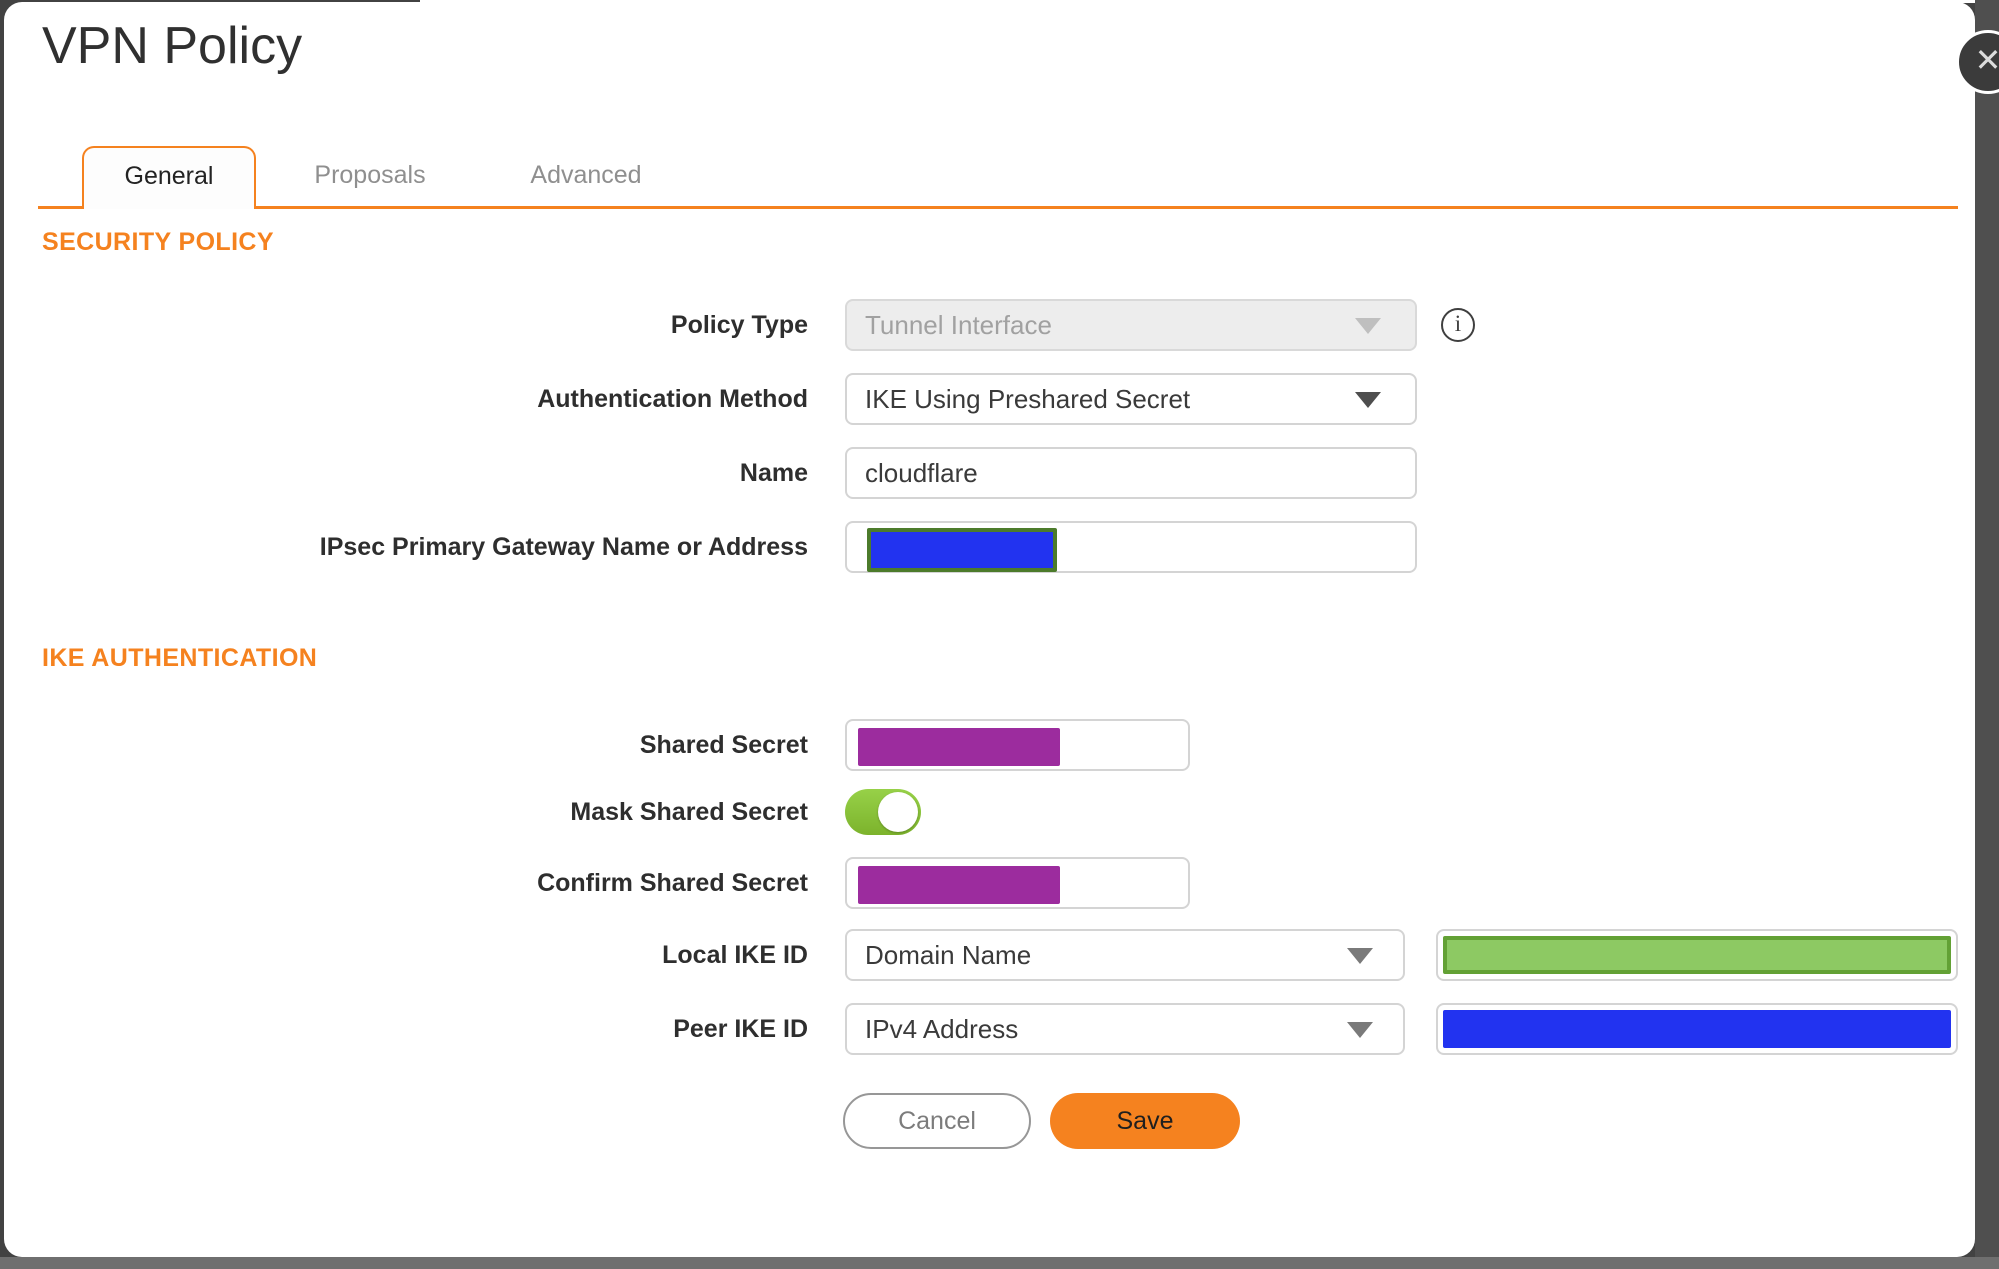 The height and width of the screenshot is (1269, 1999). What do you see at coordinates (1131, 473) in the screenshot?
I see `name-input: cloudflare` at bounding box center [1131, 473].